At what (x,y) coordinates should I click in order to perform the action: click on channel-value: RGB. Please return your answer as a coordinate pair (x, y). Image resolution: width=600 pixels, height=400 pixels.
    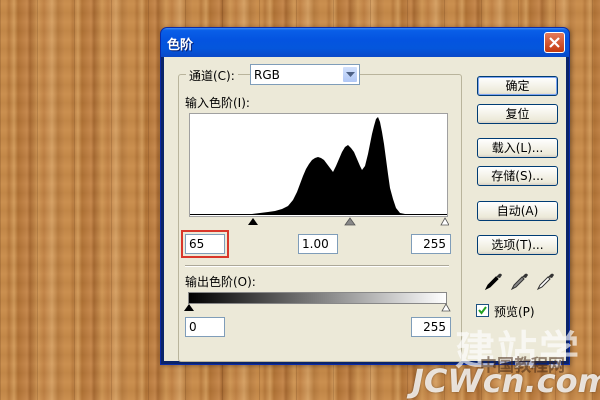
    Looking at the image, I should click on (267, 75).